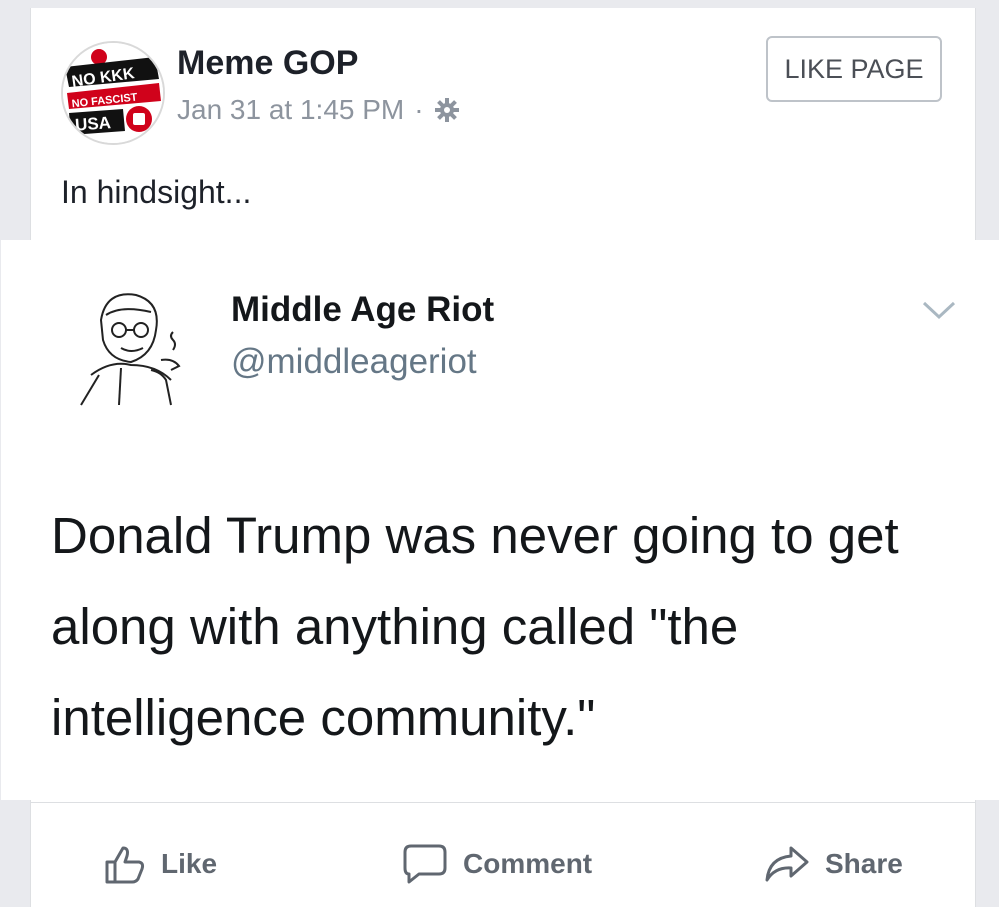  I want to click on no-kkk-logo-icon: NO KKK NO FASCIST USA, so click(113, 93).